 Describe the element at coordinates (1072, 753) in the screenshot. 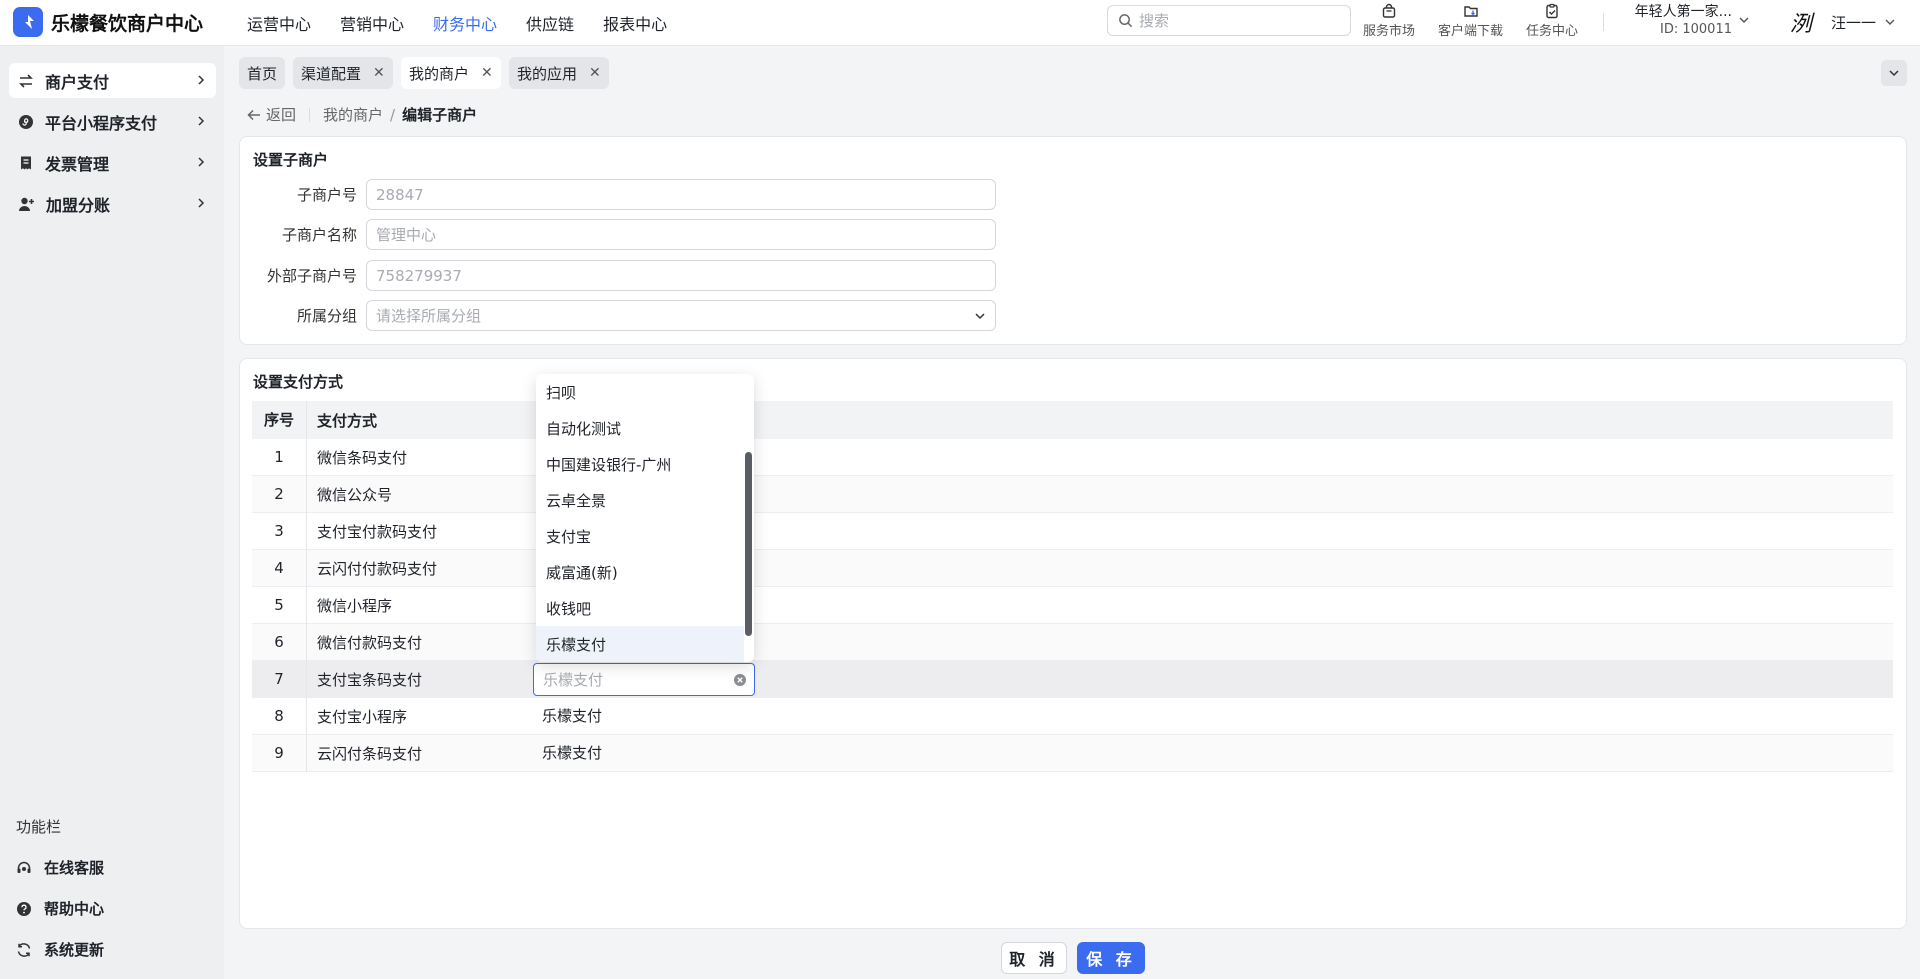

I see `table-row: 9 云闪付条码支付 乐檬支付` at that location.